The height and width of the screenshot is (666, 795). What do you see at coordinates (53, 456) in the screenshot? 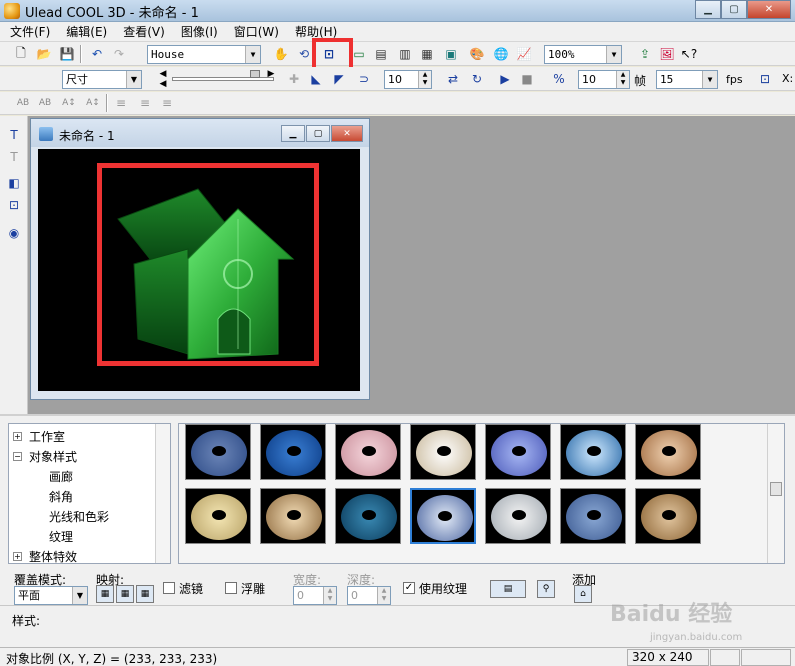
I see `tree-item-object-style: 对象样式` at bounding box center [53, 456].